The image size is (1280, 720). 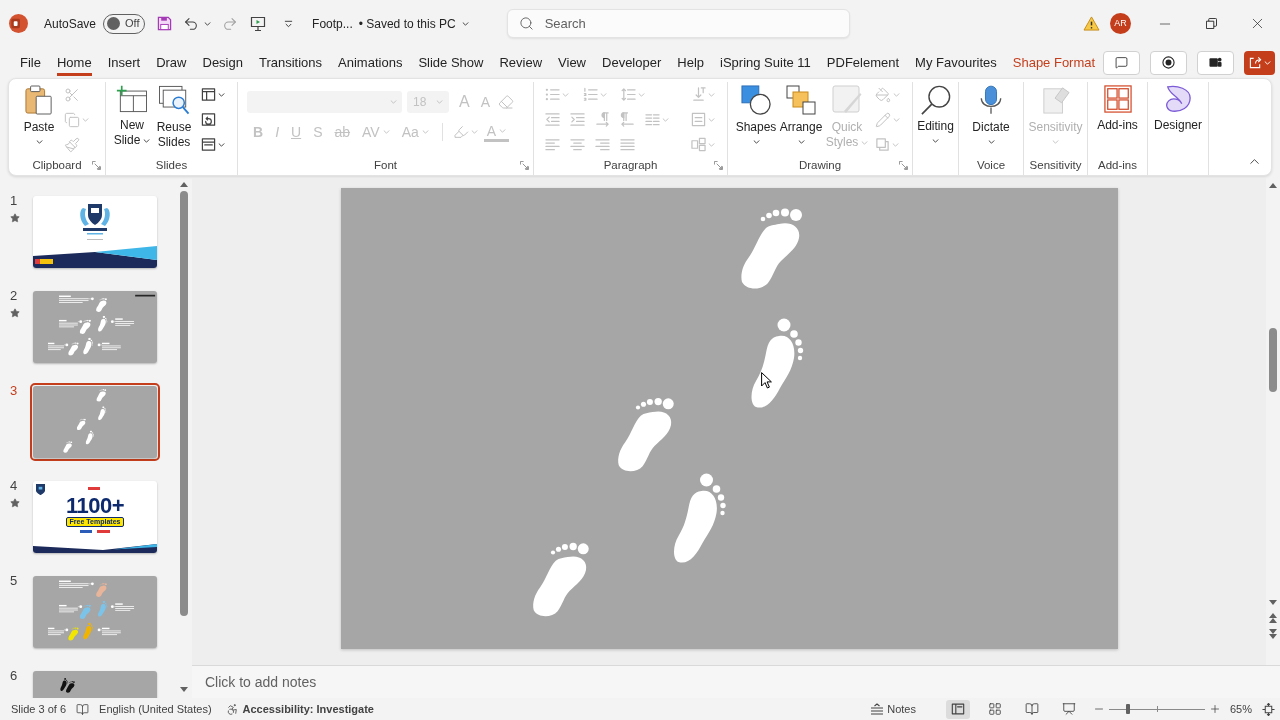 What do you see at coordinates (74, 62) in the screenshot?
I see `ribbon-tab: Home` at bounding box center [74, 62].